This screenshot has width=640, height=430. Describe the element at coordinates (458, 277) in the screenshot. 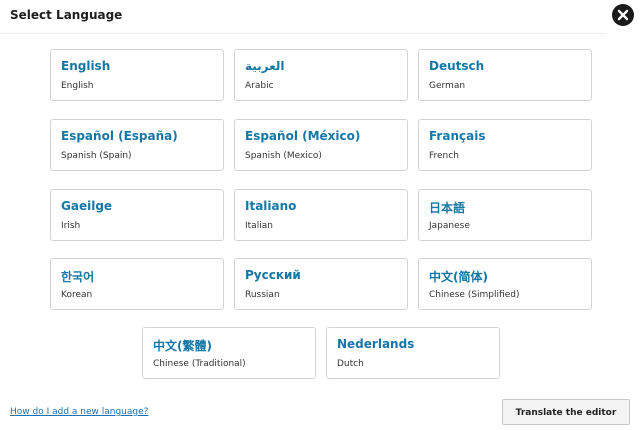

I see `language-native-name: 中文(简体)` at that location.